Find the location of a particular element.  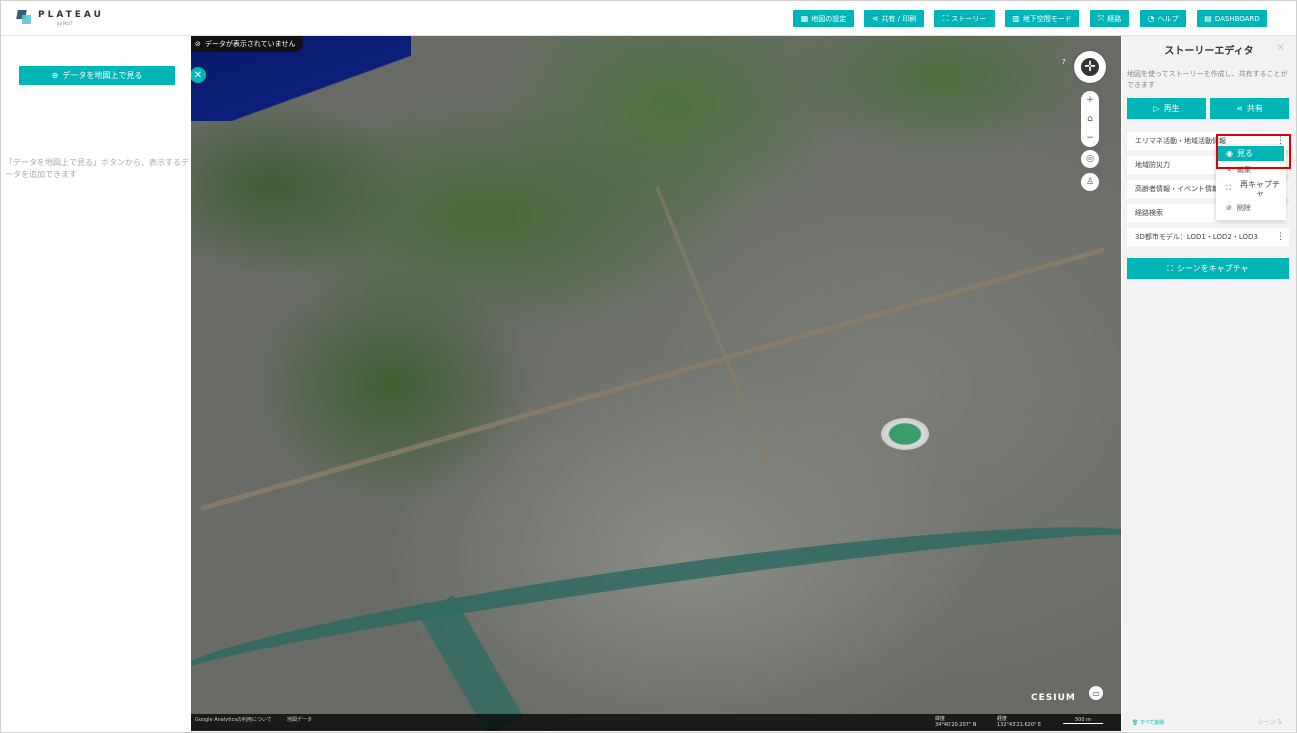

story-editor-title: ストーリーエディタ is located at coordinates (1209, 51).